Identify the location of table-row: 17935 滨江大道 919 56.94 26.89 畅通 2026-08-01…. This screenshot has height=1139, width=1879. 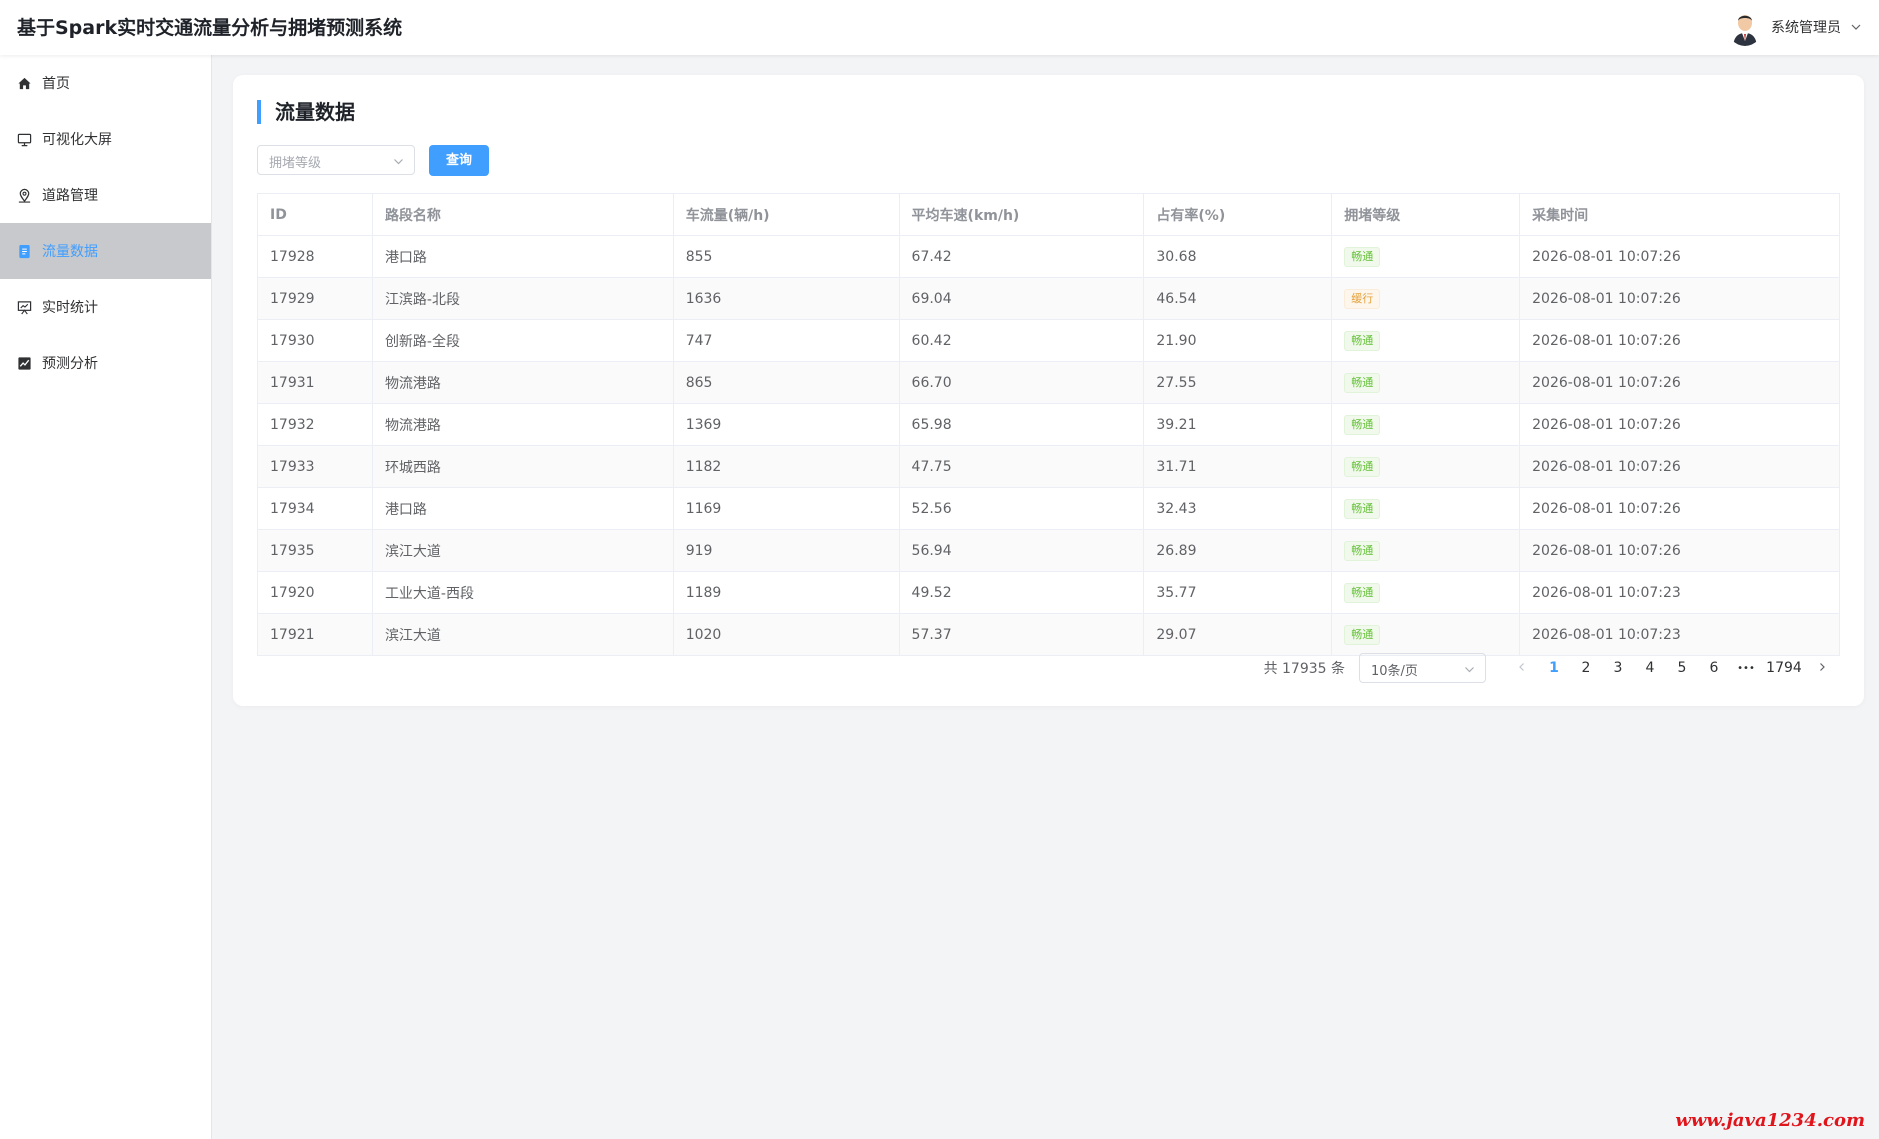
(1048, 550).